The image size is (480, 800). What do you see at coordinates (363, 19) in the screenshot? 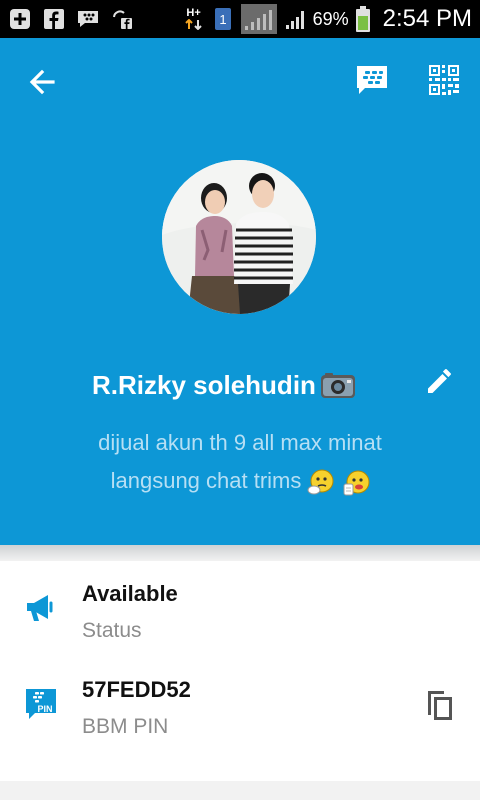
I see `battery-icon` at bounding box center [363, 19].